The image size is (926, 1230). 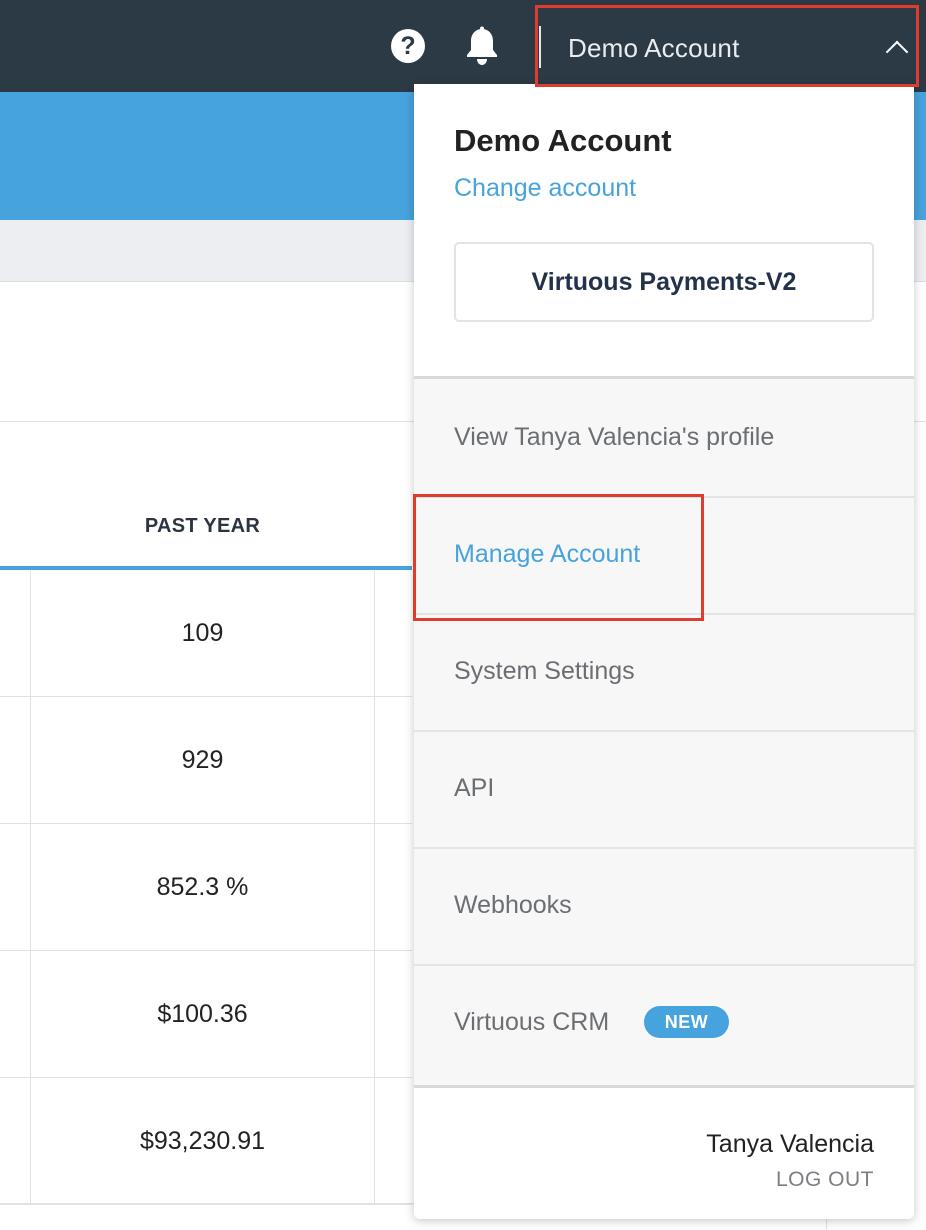 What do you see at coordinates (654, 48) in the screenshot?
I see `account-menu-label: Demo Account` at bounding box center [654, 48].